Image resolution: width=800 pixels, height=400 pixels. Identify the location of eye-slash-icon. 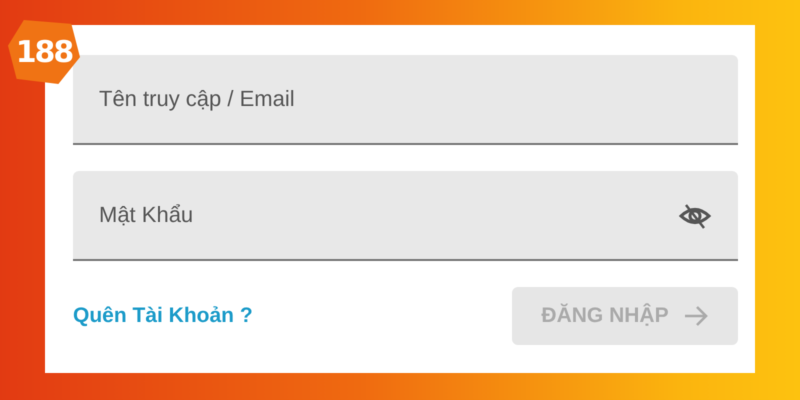
(695, 216).